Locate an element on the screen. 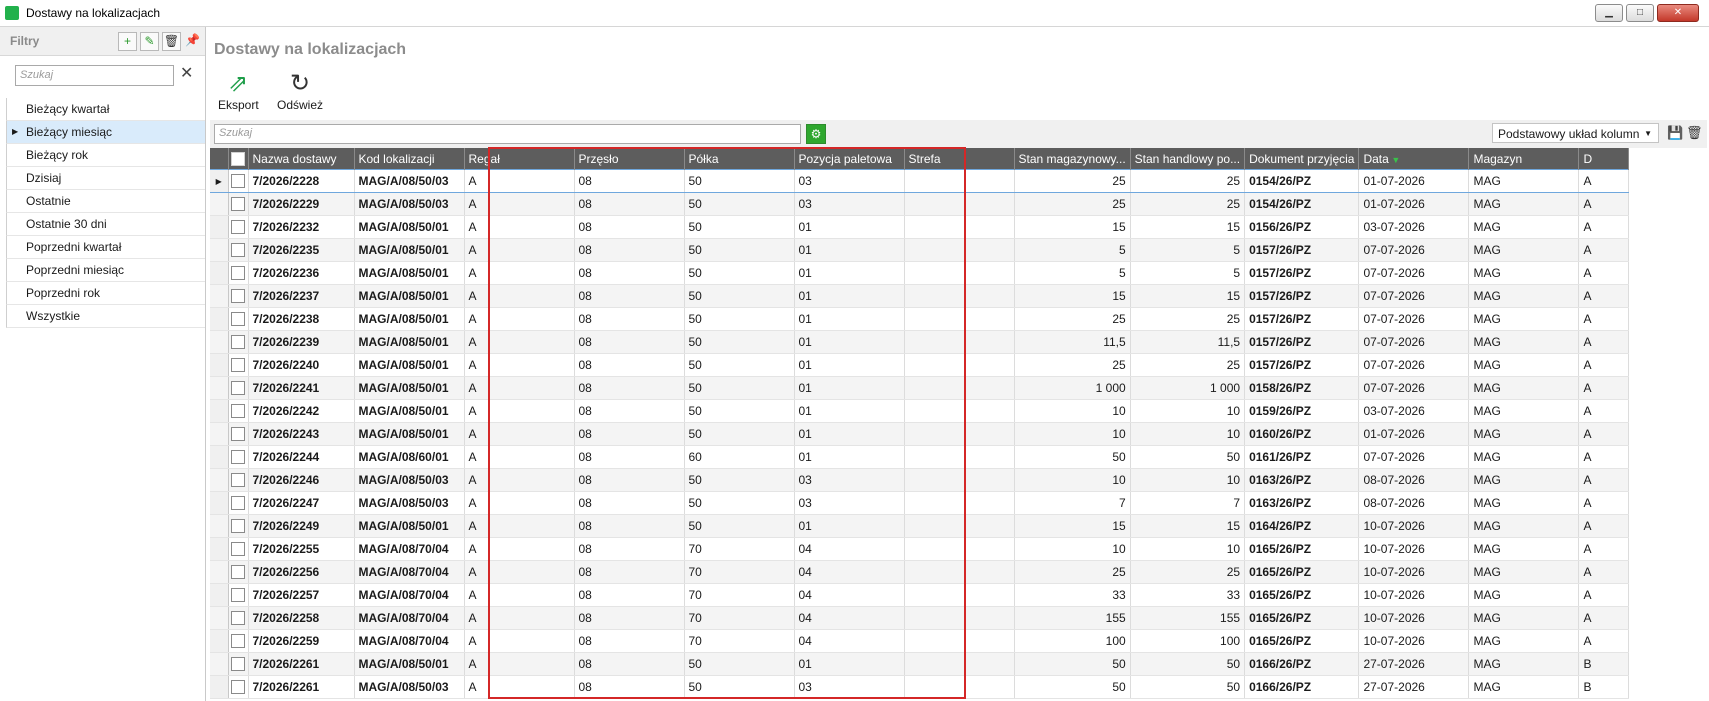 The height and width of the screenshot is (701, 1709). add-filter-icon: + is located at coordinates (127, 41).